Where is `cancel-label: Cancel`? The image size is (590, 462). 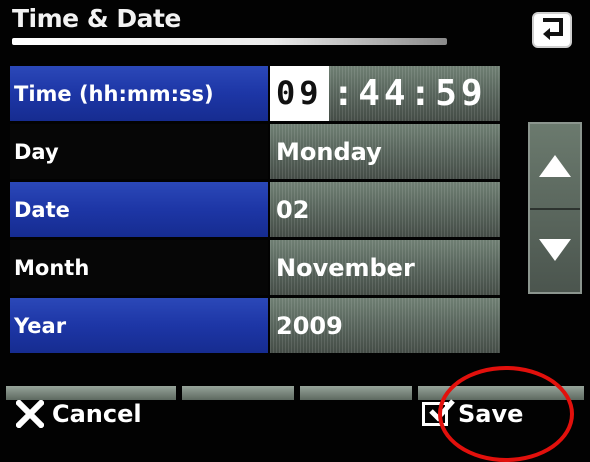
cancel-label: Cancel is located at coordinates (97, 414).